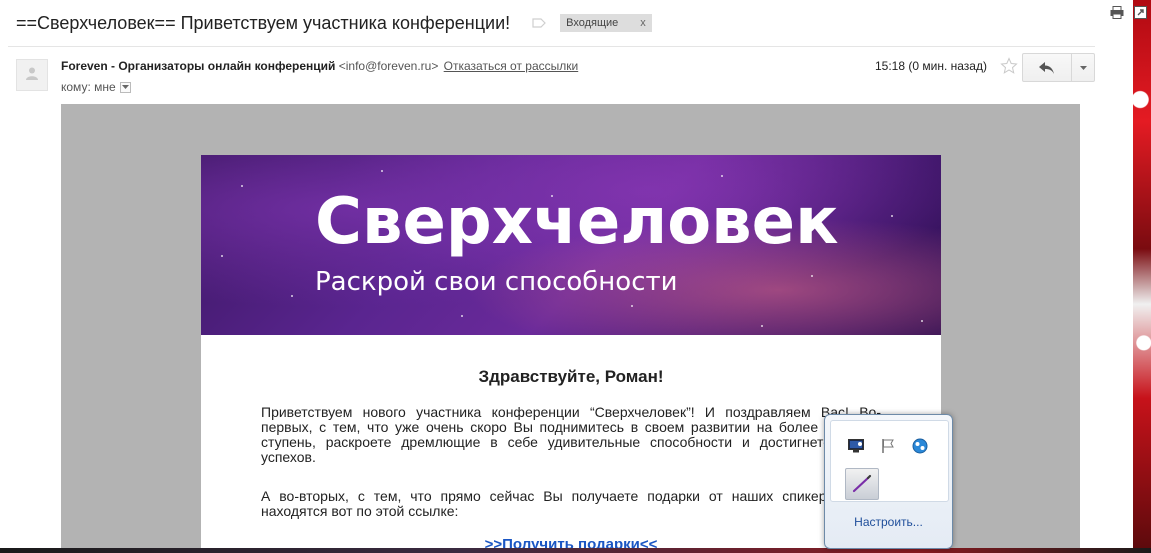 The width and height of the screenshot is (1151, 553). Describe the element at coordinates (388, 66) in the screenshot. I see `sender-email: <info@foreven.ru>` at that location.